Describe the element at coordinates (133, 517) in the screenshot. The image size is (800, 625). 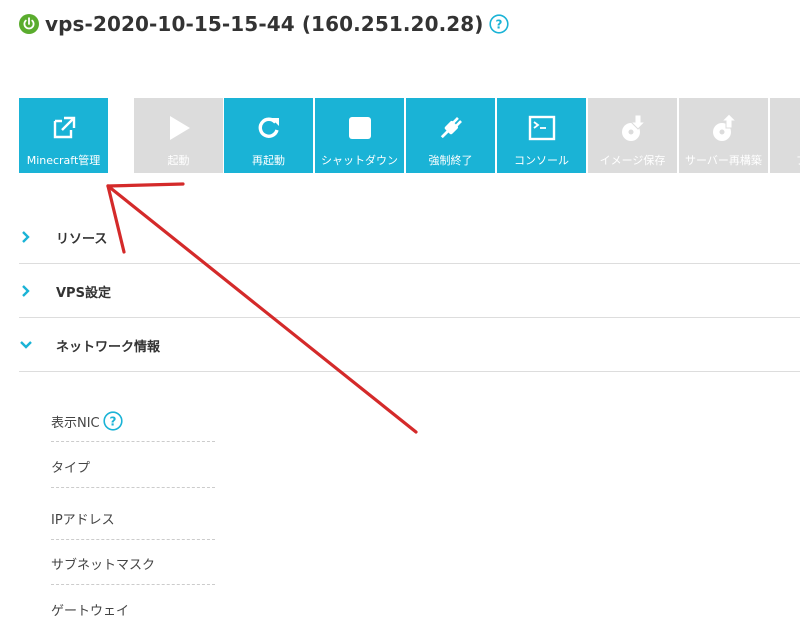
I see `network-row-ip-address: IPアドレス` at that location.